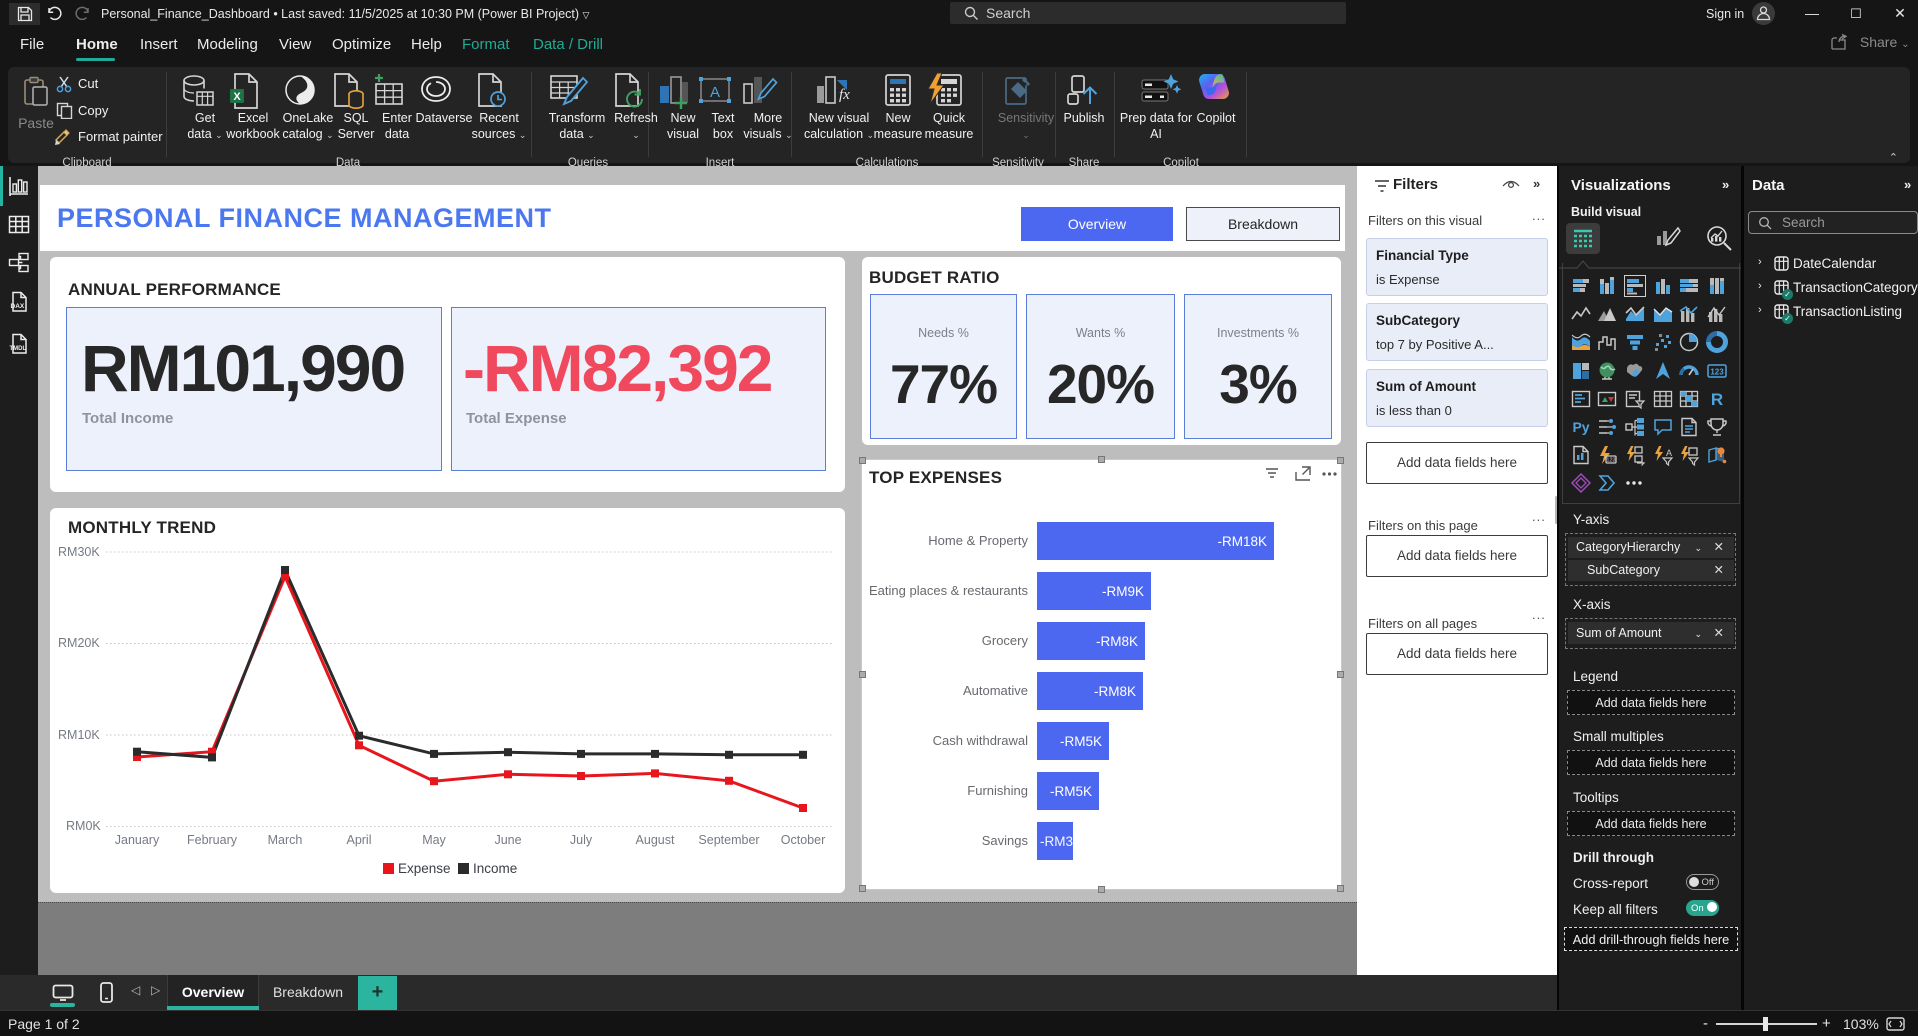  Describe the element at coordinates (948, 590) in the screenshot. I see `svg-text: Eating places & restaurants` at that location.